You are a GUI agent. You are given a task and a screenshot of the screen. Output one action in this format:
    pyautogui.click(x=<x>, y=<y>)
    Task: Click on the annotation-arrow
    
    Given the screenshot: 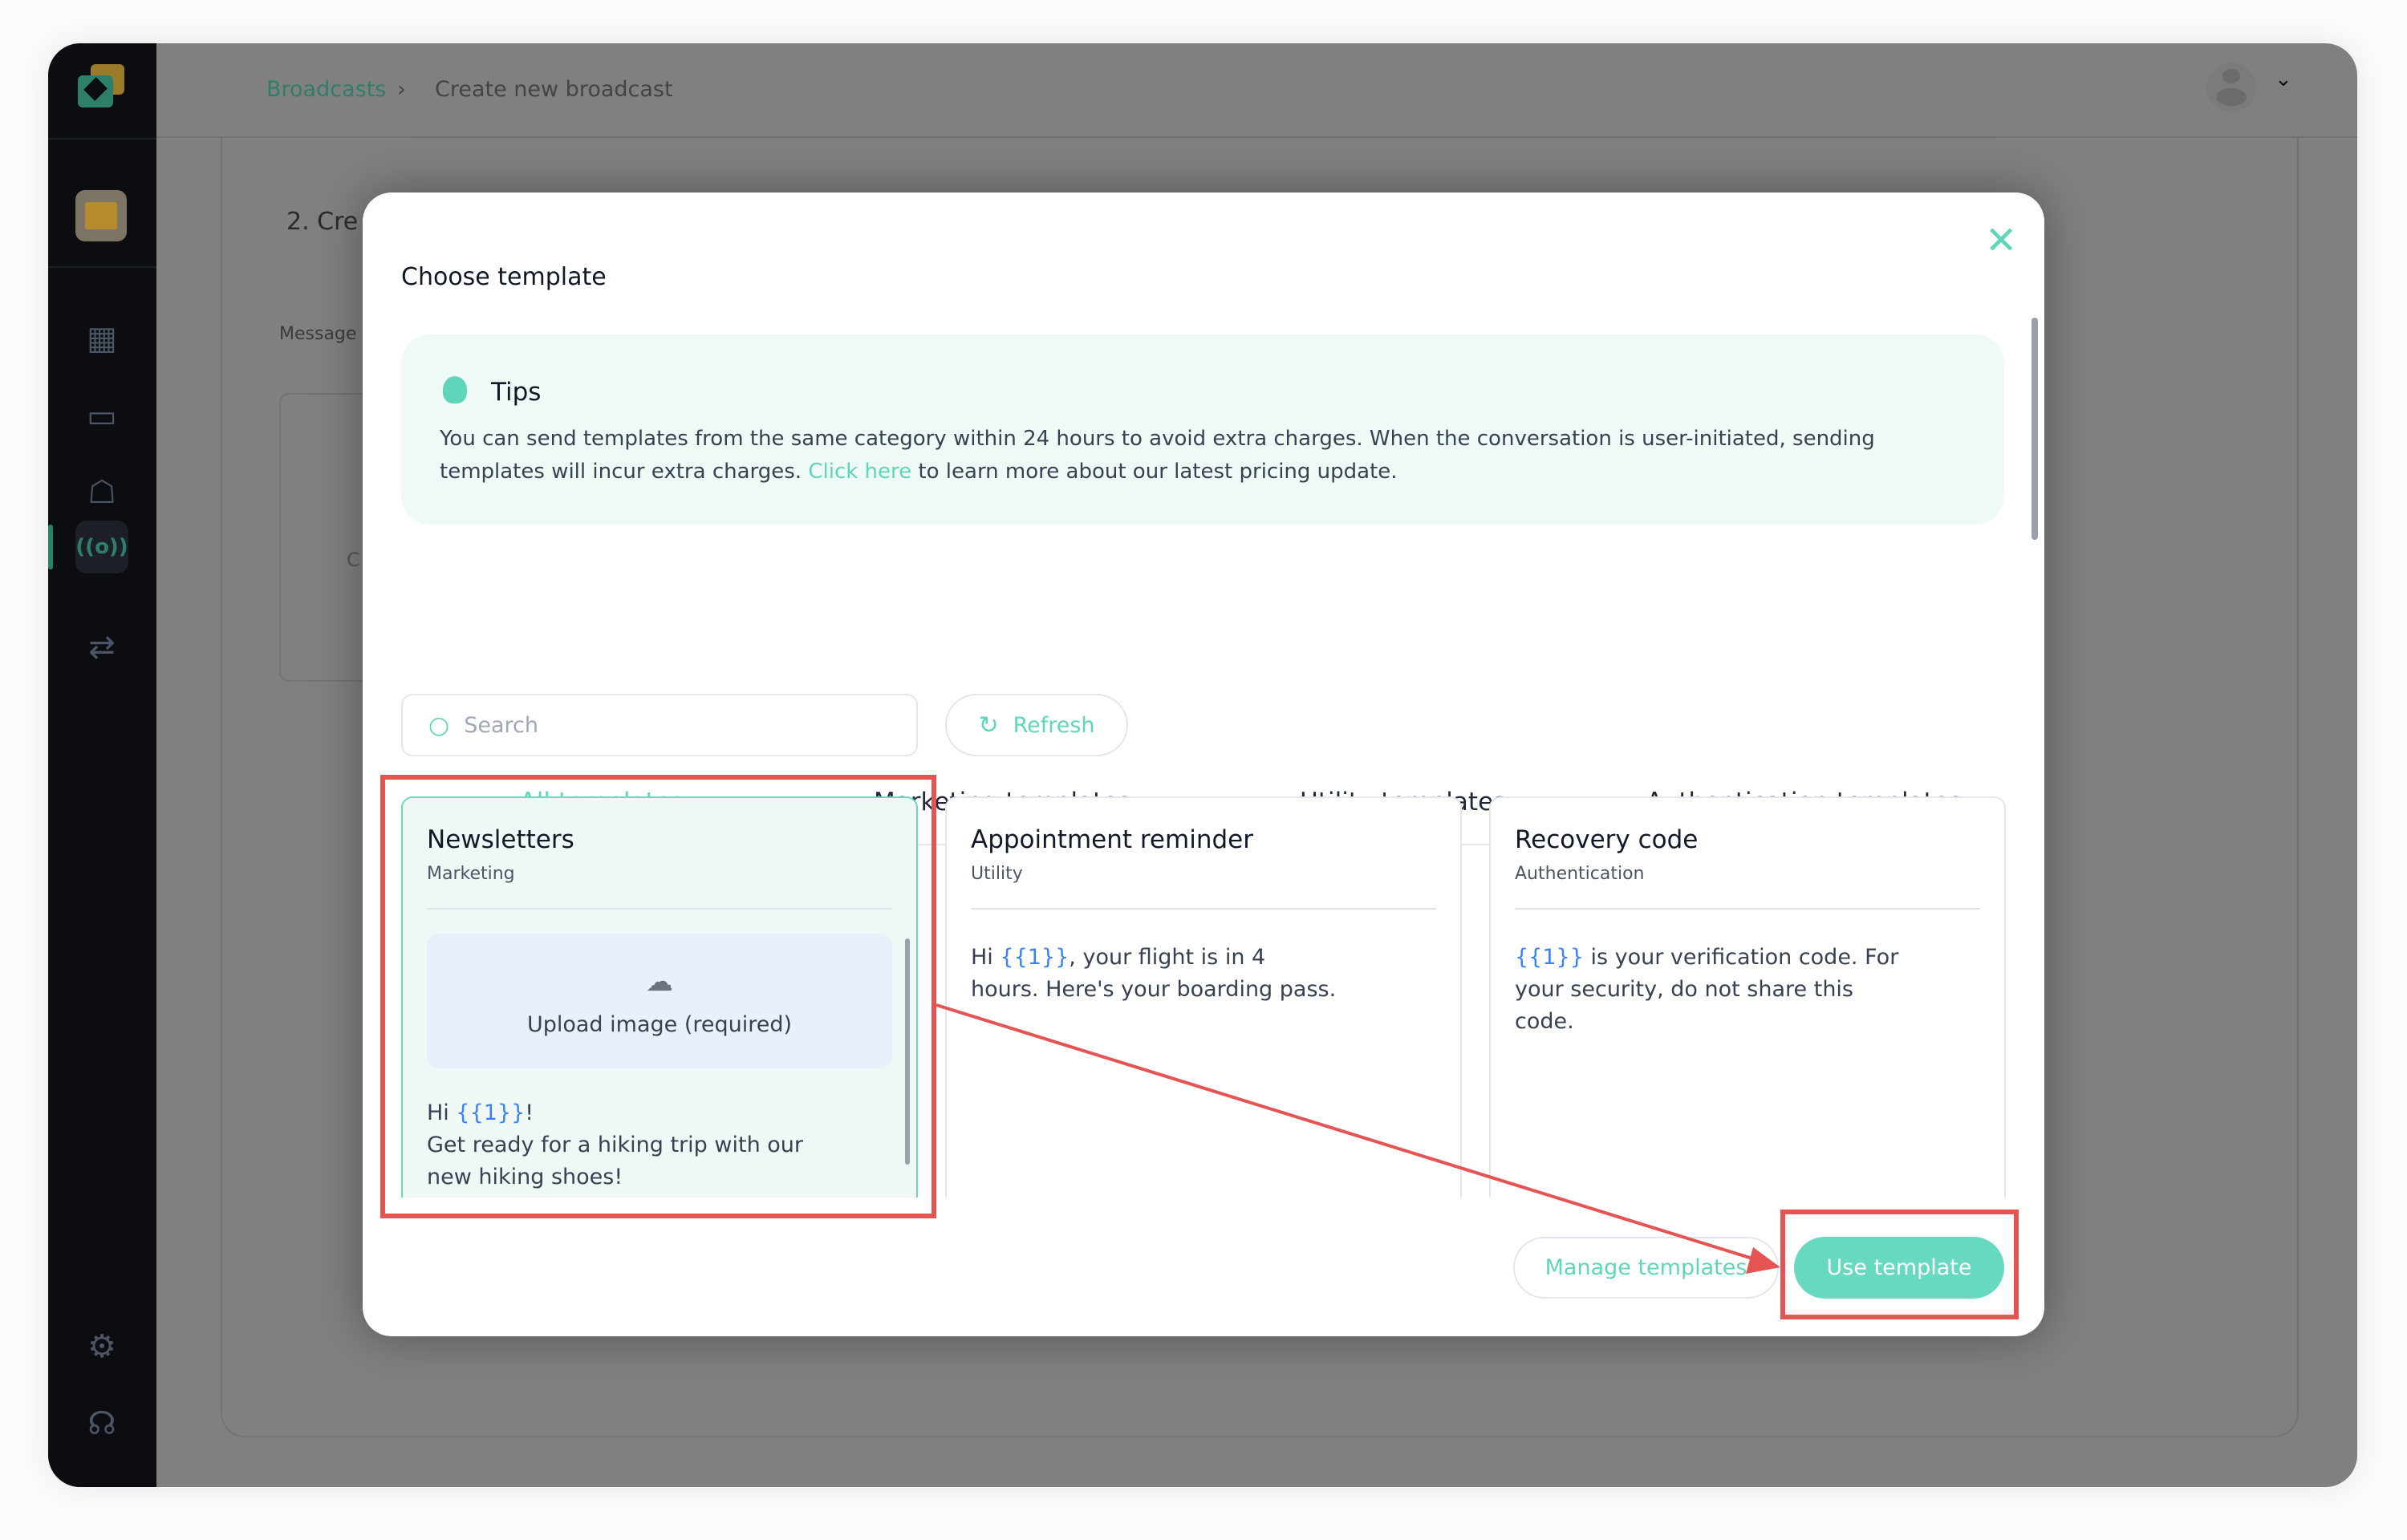 What is the action you would take?
    pyautogui.click(x=1358, y=1138)
    